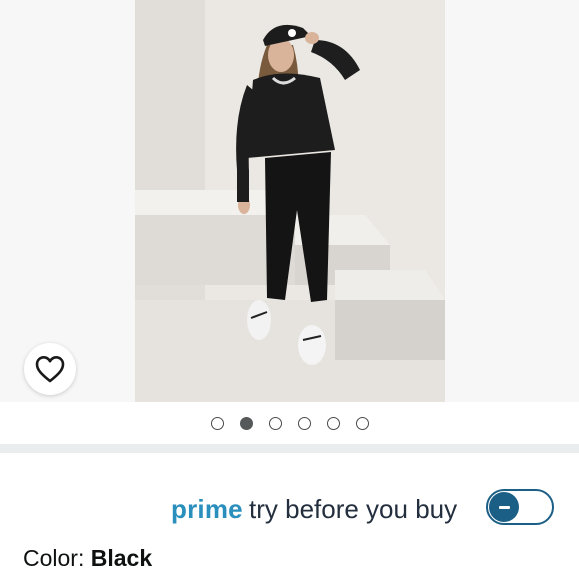 This screenshot has height=580, width=579. I want to click on section-divider, so click(289, 448).